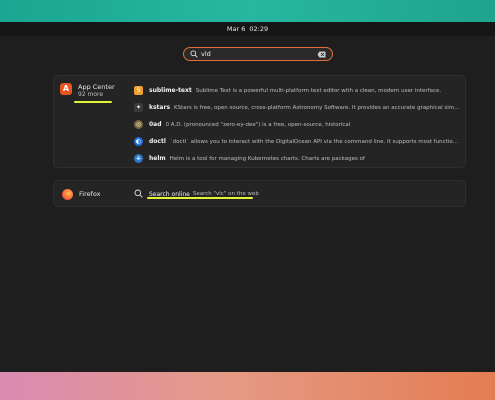 The width and height of the screenshot is (495, 400). I want to click on search-input, so click(257, 54).